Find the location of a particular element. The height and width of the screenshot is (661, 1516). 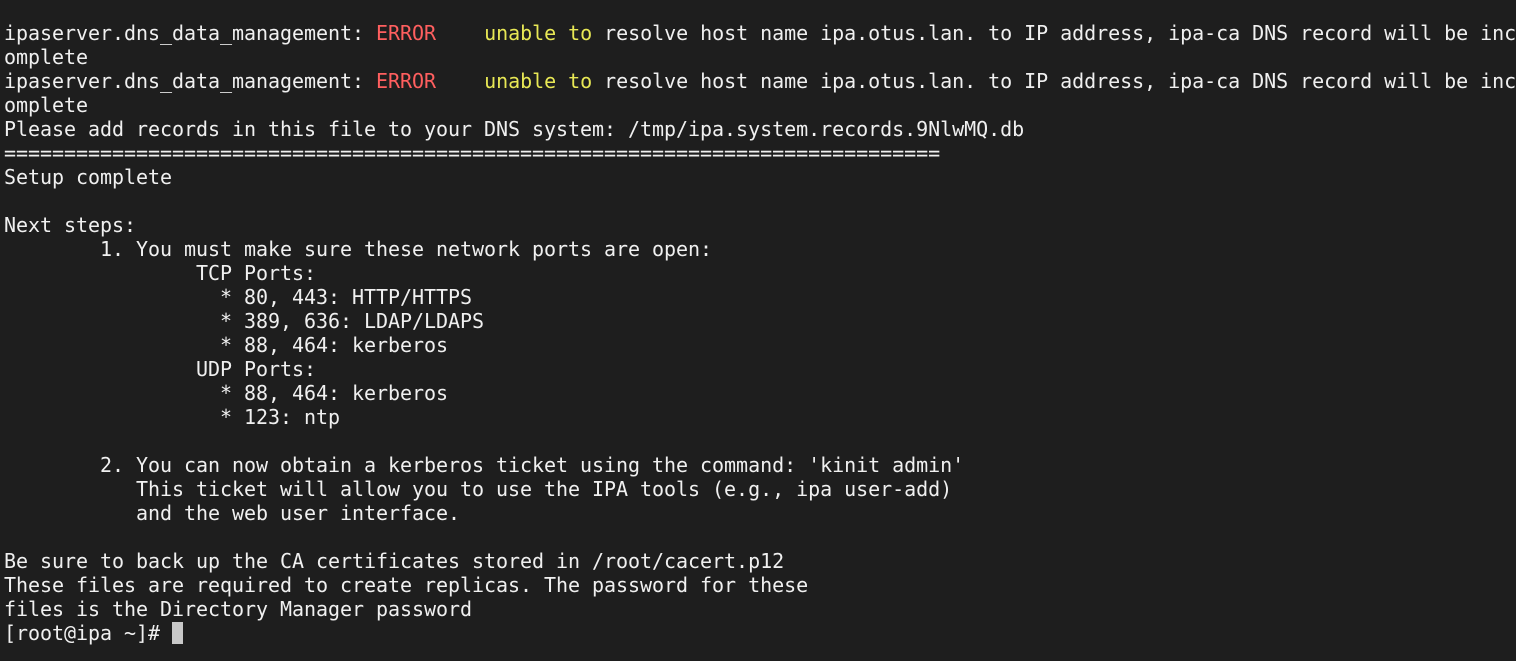

terminal-line: files is the Directory Manager password is located at coordinates (238, 609).